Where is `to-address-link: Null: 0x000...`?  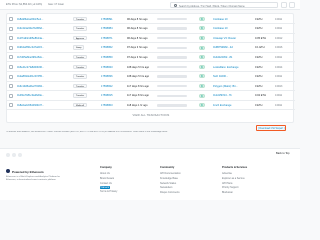 to-address-link: Null: 0x000... is located at coordinates (220, 76).